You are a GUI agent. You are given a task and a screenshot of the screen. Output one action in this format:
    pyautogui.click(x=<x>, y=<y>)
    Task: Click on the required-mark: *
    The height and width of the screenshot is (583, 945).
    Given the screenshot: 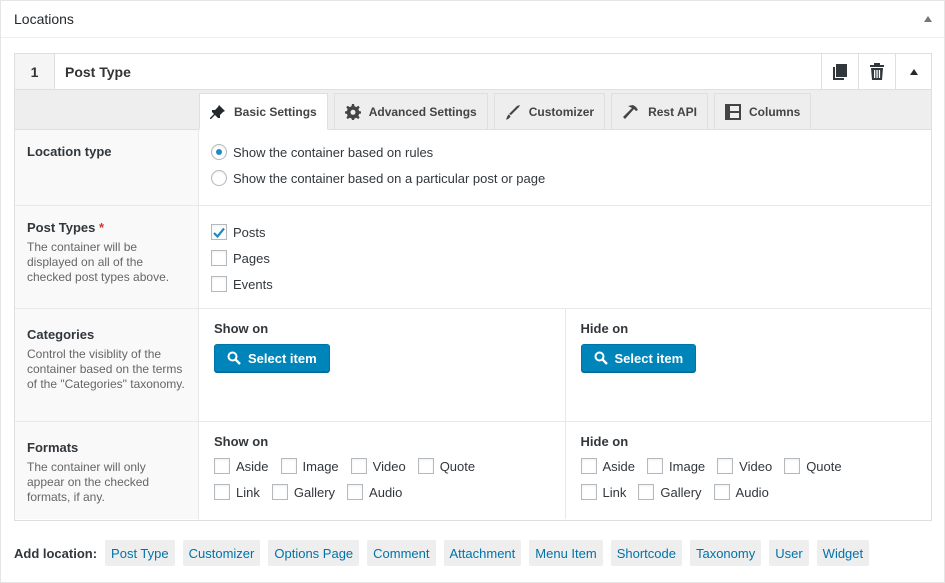 What is the action you would take?
    pyautogui.click(x=102, y=227)
    